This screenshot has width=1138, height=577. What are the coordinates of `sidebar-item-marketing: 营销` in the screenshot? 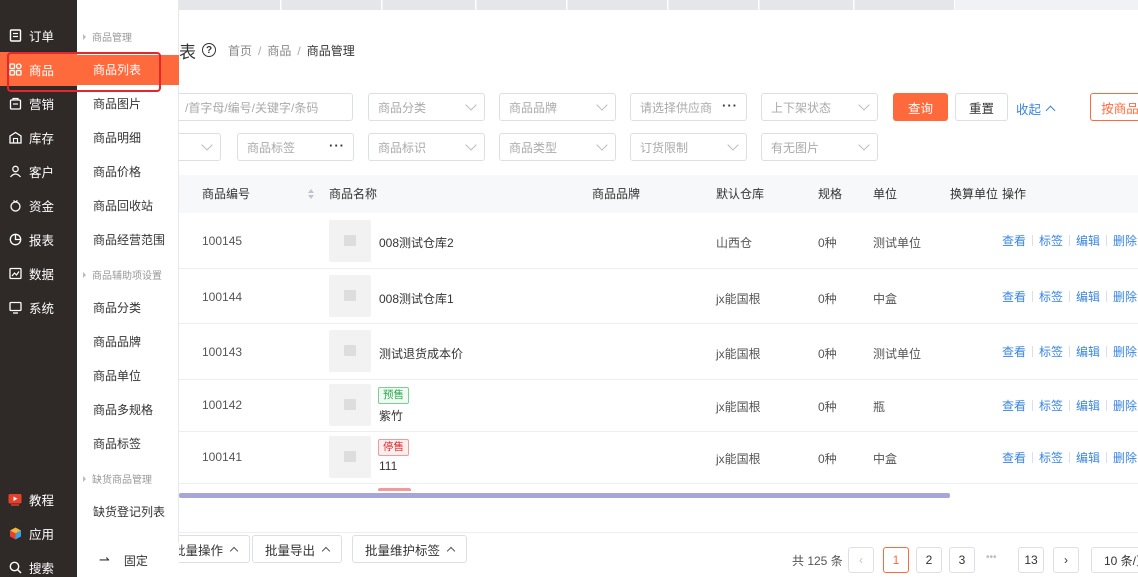 It's located at (38, 103).